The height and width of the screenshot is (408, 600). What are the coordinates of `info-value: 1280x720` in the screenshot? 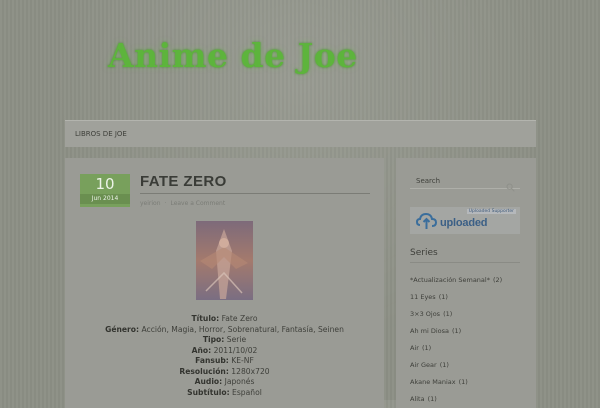 It's located at (250, 371).